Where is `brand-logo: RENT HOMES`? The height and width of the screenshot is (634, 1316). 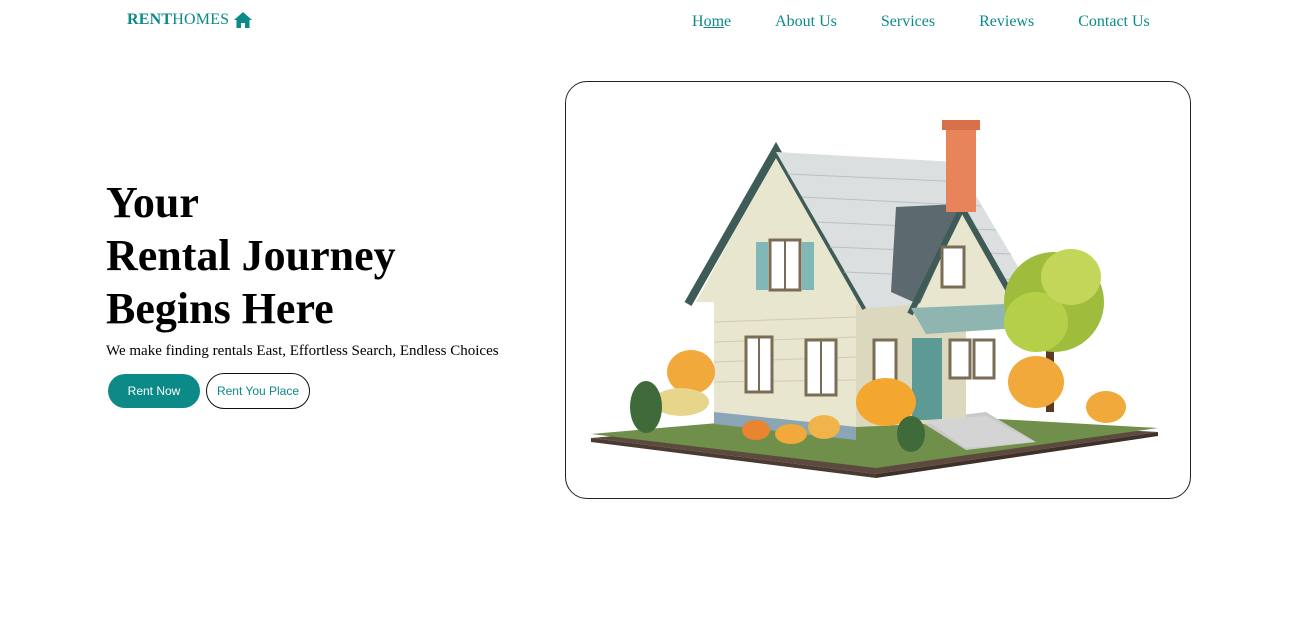
brand-logo: RENT HOMES is located at coordinates (190, 20).